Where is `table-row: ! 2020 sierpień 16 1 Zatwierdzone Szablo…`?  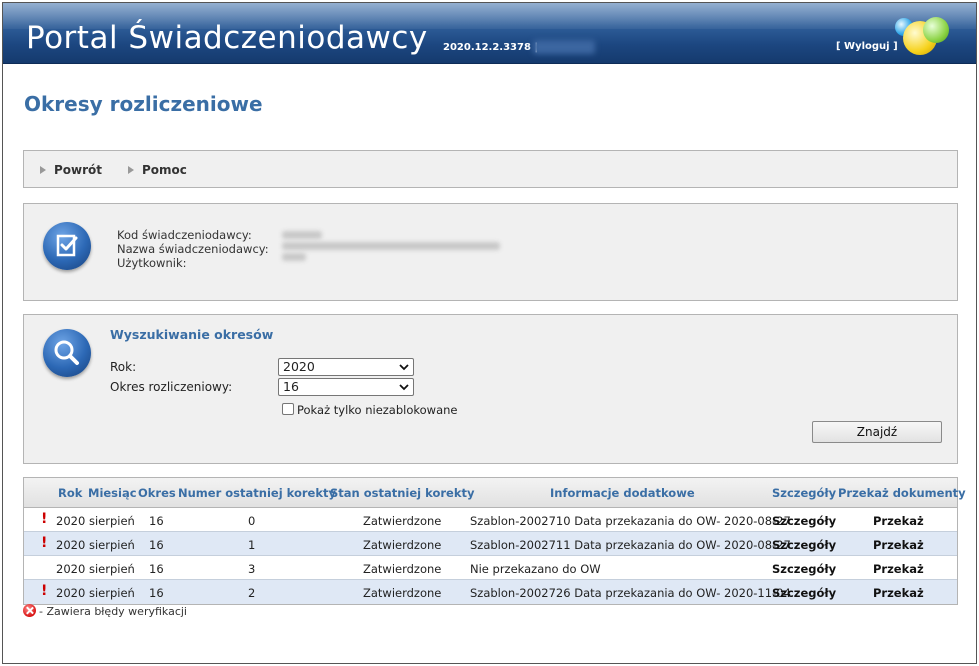
table-row: ! 2020 sierpień 16 1 Zatwierdzone Szablo… is located at coordinates (490, 544).